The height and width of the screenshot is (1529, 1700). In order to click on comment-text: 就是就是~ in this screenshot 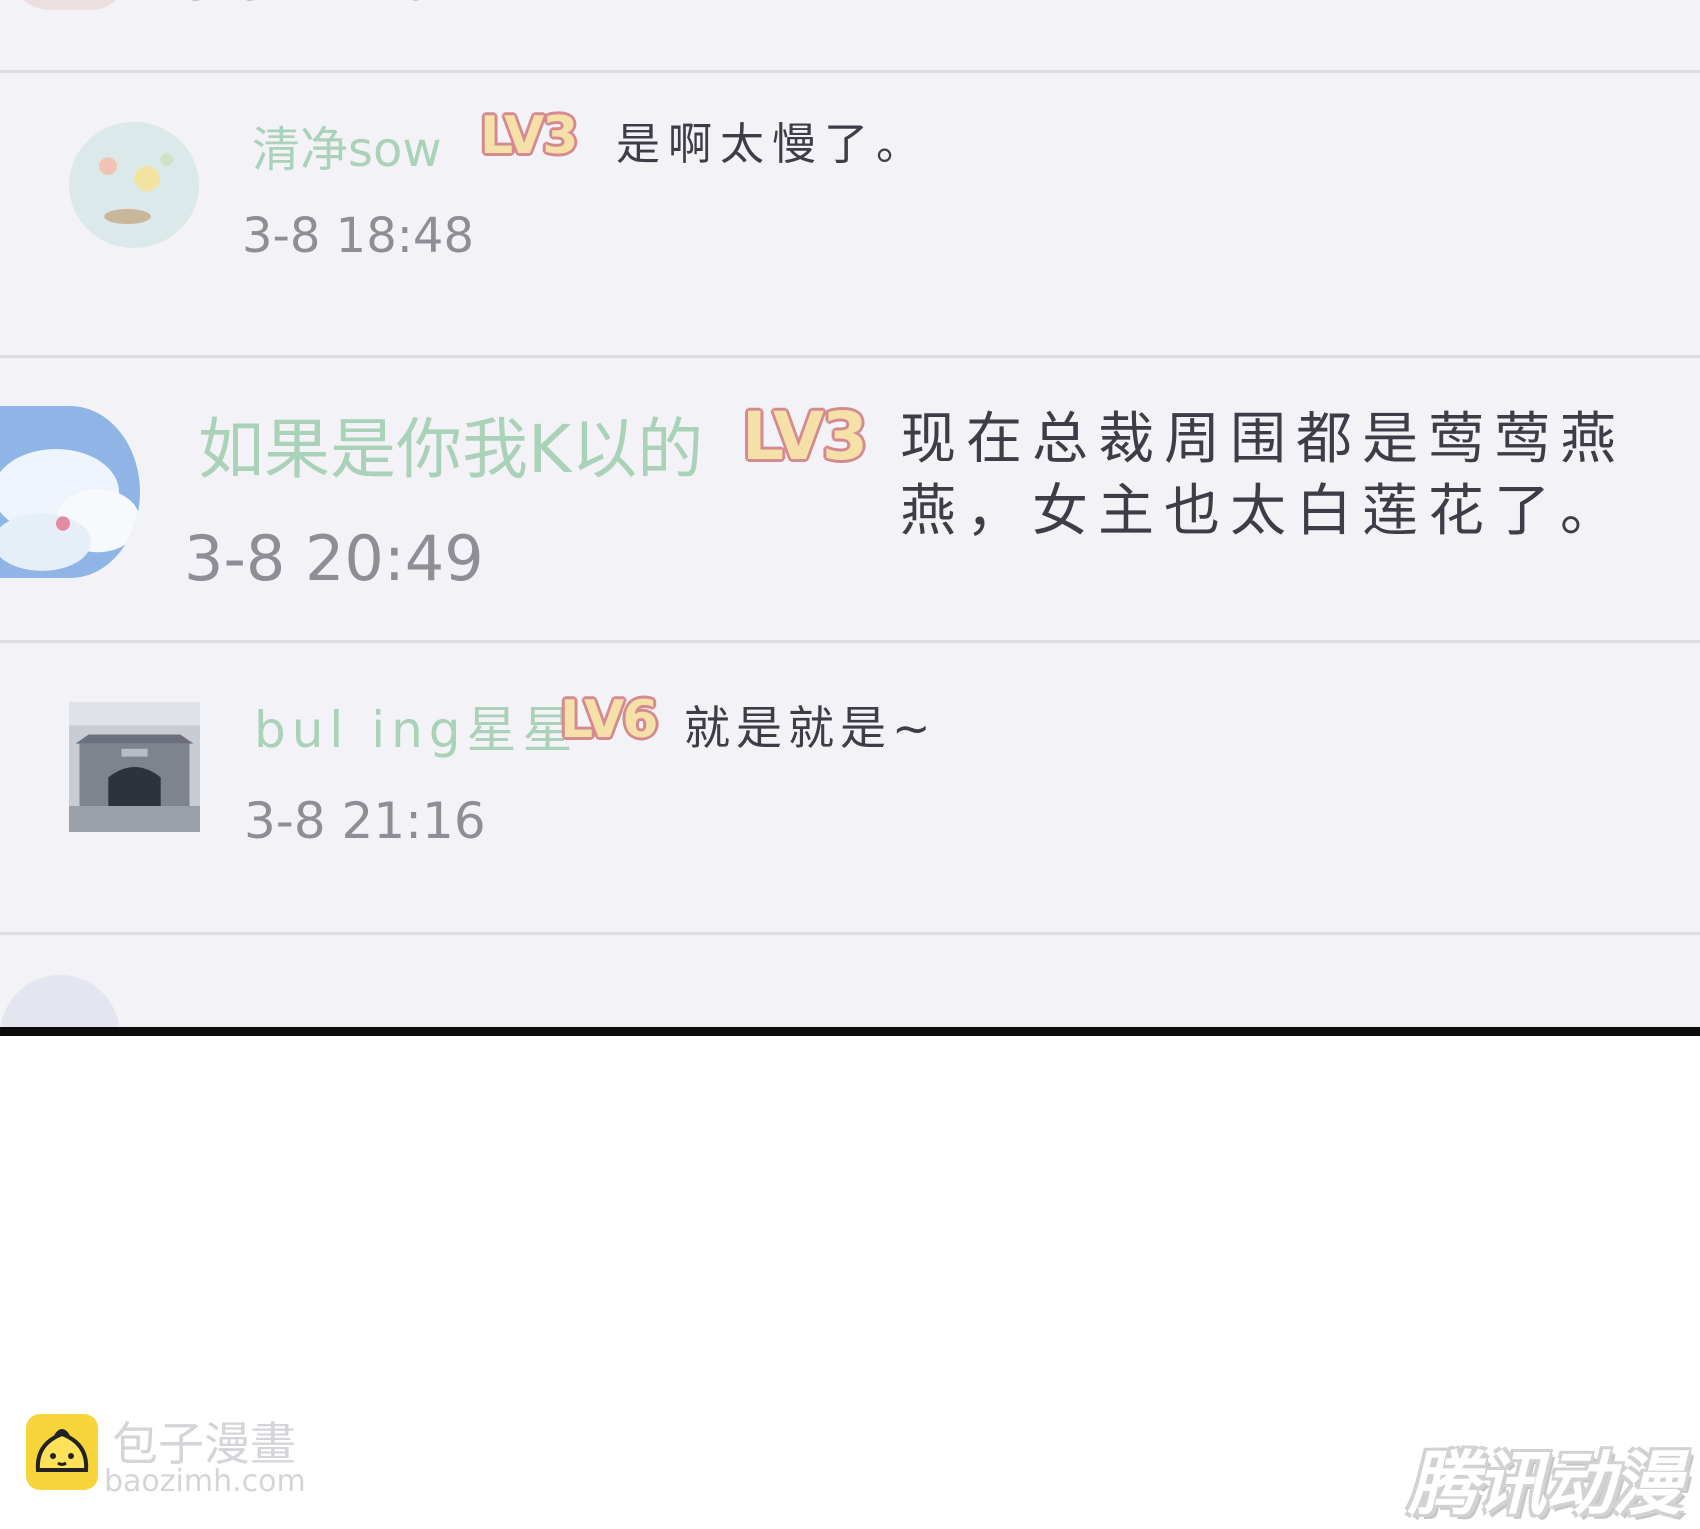, I will do `click(810, 728)`.